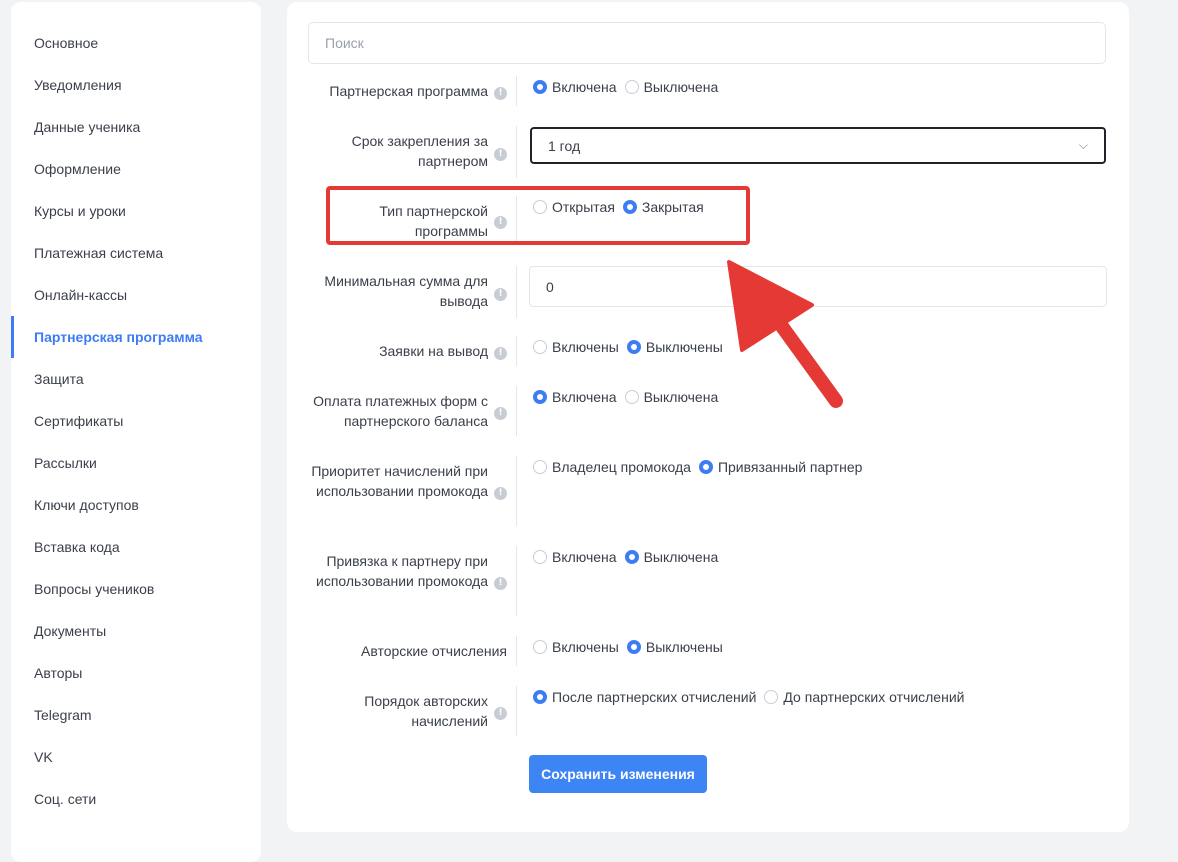 The height and width of the screenshot is (862, 1178). What do you see at coordinates (136, 379) in the screenshot?
I see `sidebar-item-protection: Защита` at bounding box center [136, 379].